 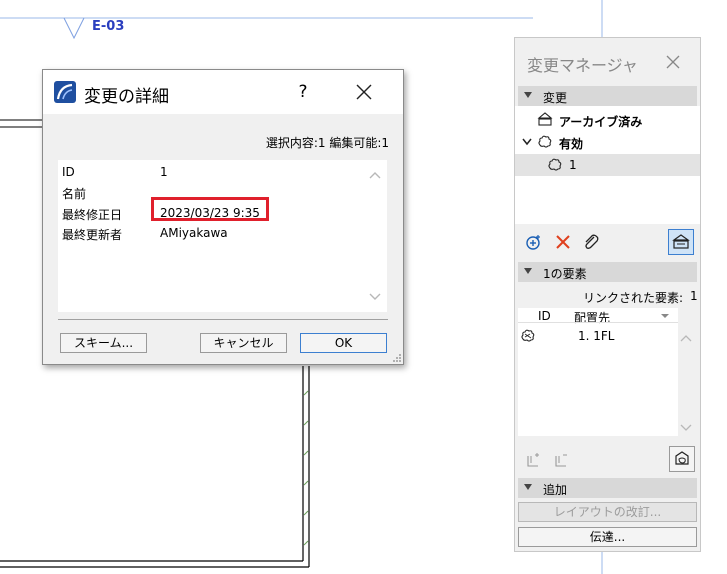 I want to click on elevation-label: E-03, so click(x=108, y=26).